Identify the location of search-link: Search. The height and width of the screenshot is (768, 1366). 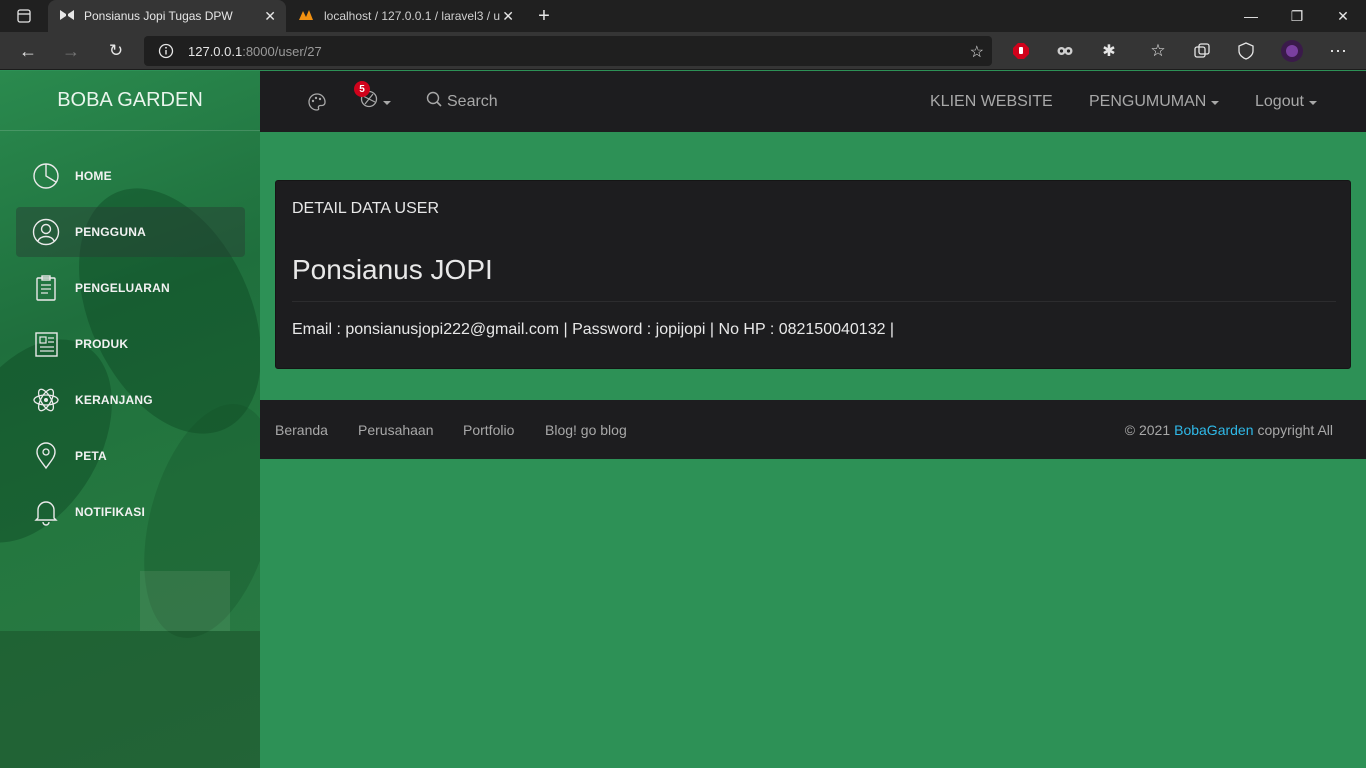
(462, 101).